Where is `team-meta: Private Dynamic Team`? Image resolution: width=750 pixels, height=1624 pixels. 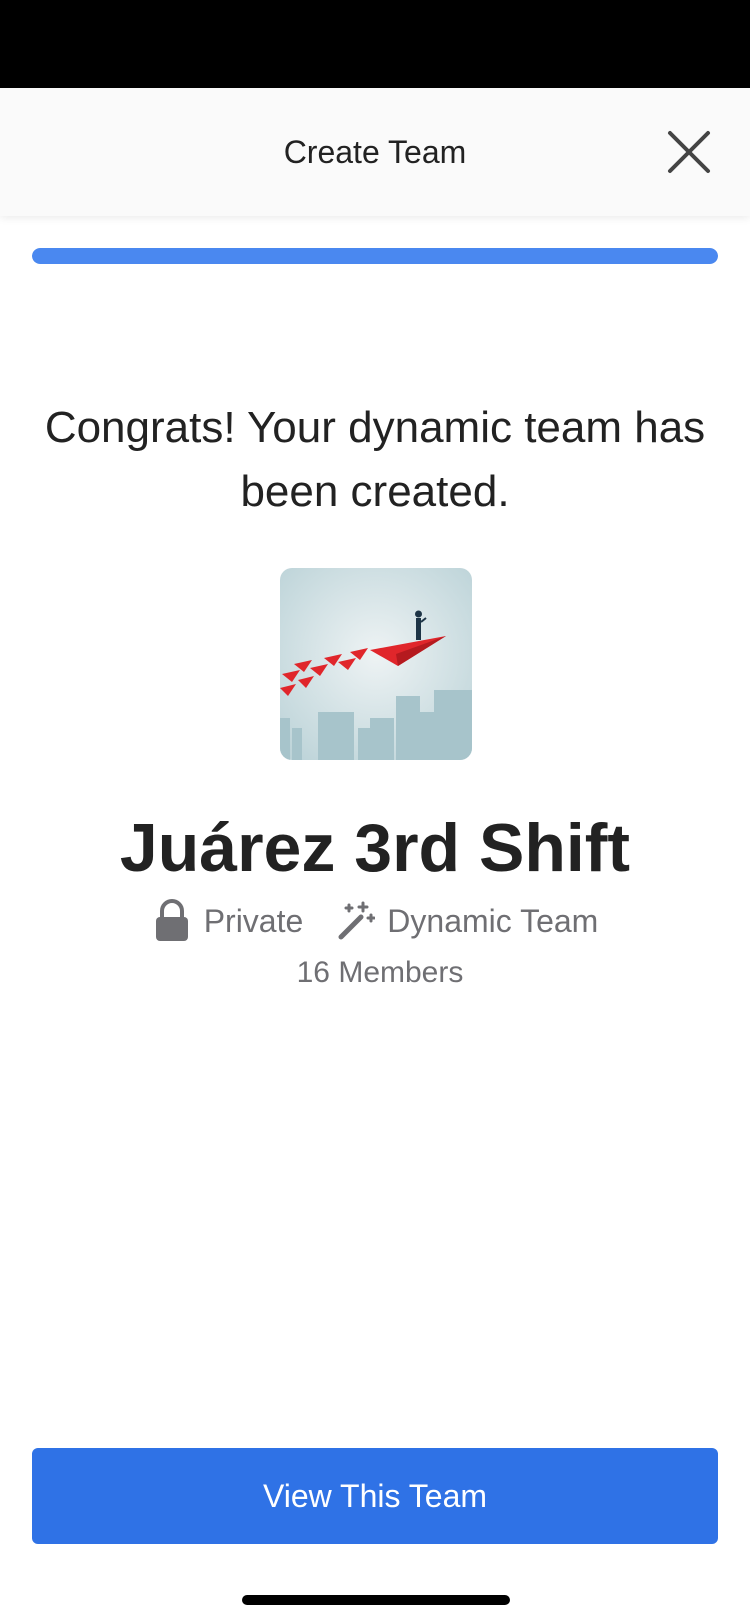 team-meta: Private Dynamic Team is located at coordinates (375, 921).